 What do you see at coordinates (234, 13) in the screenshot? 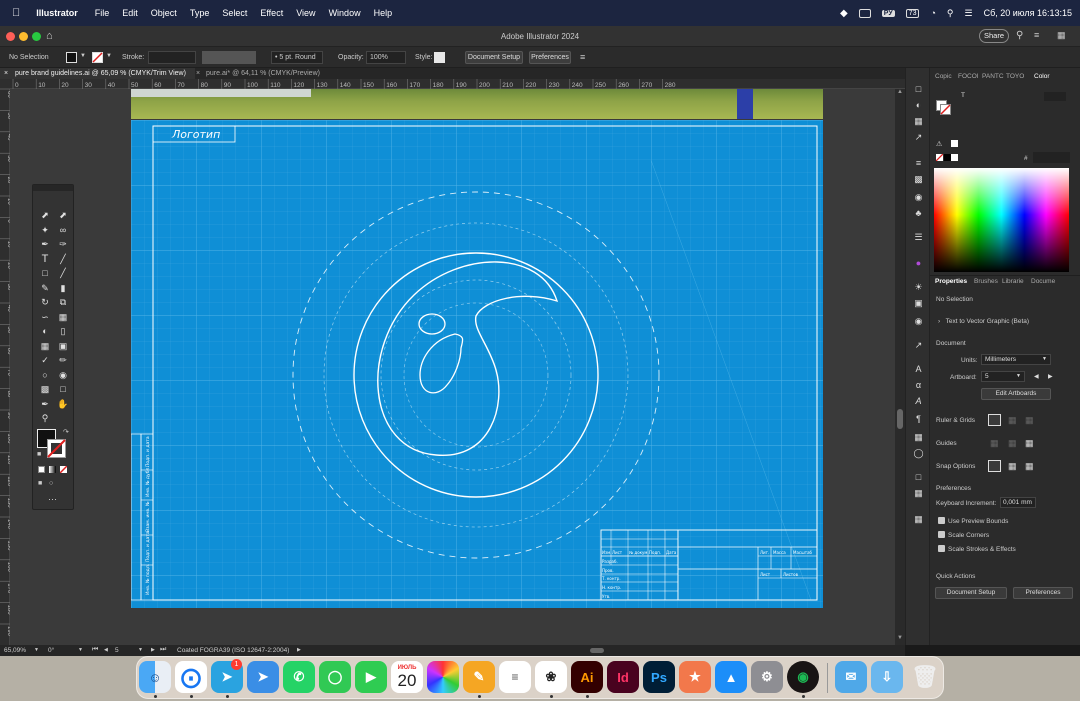
I see `menu-select: Select` at bounding box center [234, 13].